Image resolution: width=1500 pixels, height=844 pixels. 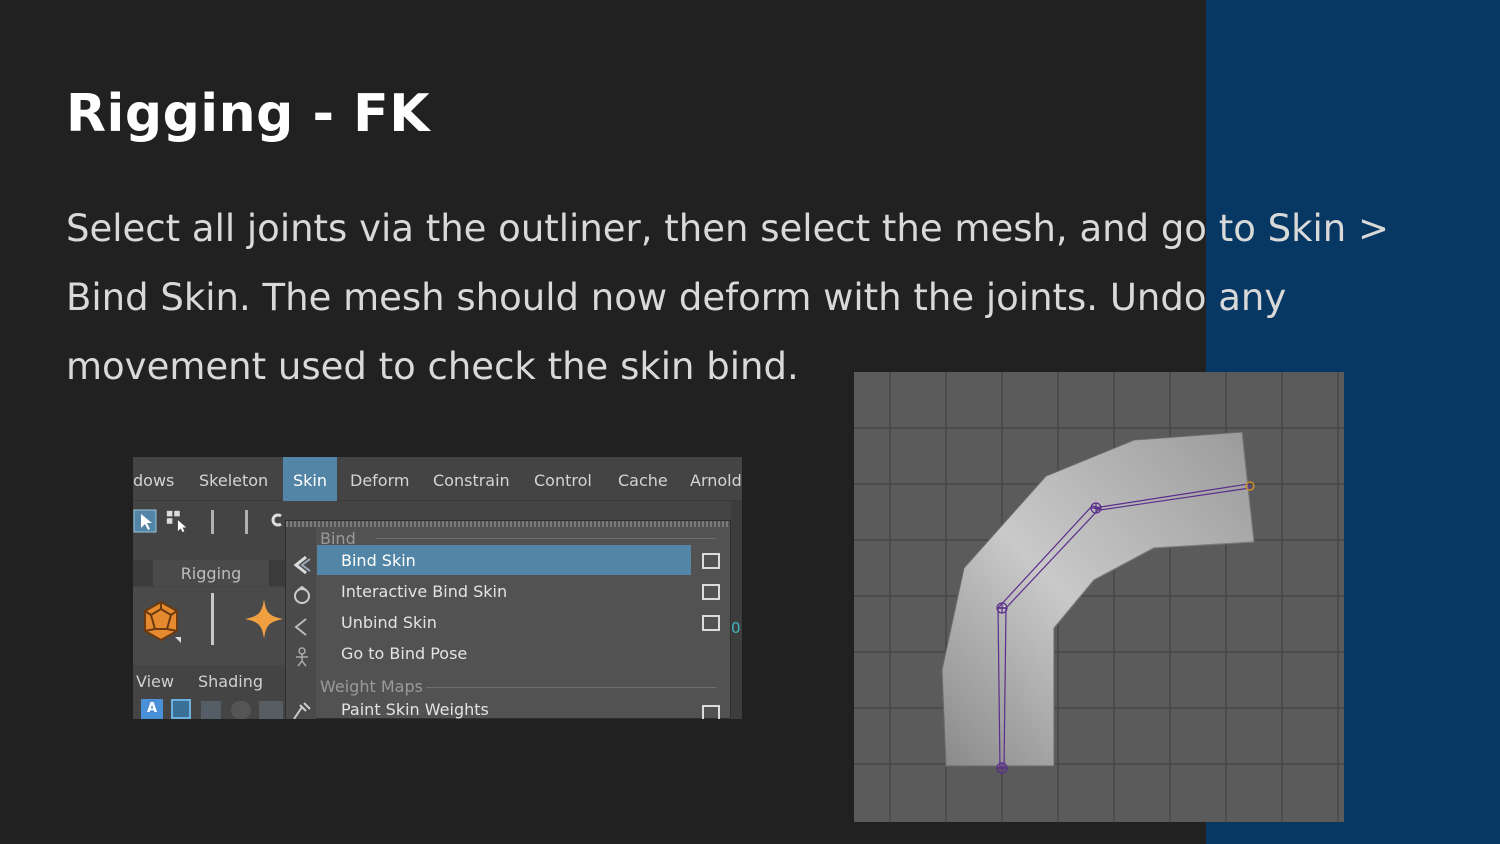 I want to click on magnet-icon, so click(x=276, y=521).